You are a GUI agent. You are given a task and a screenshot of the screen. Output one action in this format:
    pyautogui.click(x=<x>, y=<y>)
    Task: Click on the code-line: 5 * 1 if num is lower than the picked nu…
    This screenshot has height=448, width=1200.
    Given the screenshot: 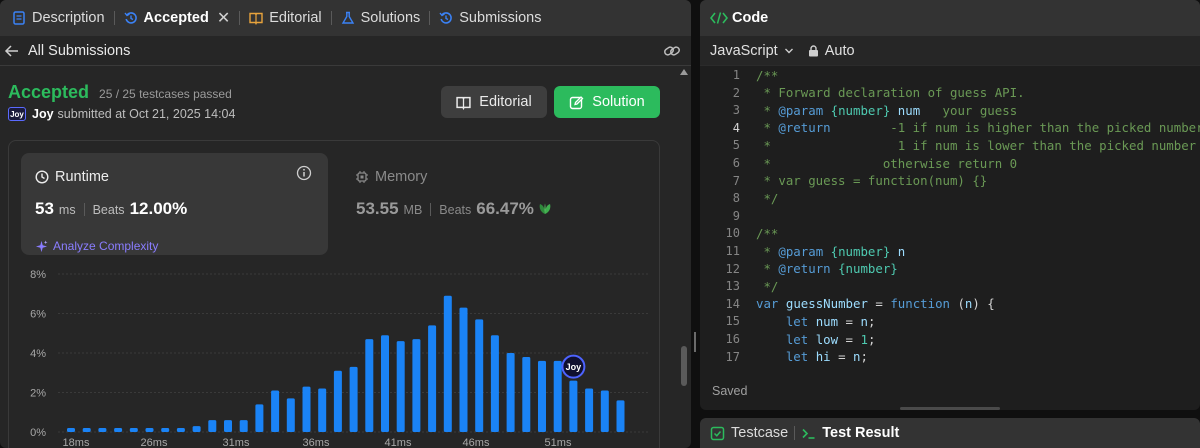 What is the action you would take?
    pyautogui.click(x=950, y=145)
    